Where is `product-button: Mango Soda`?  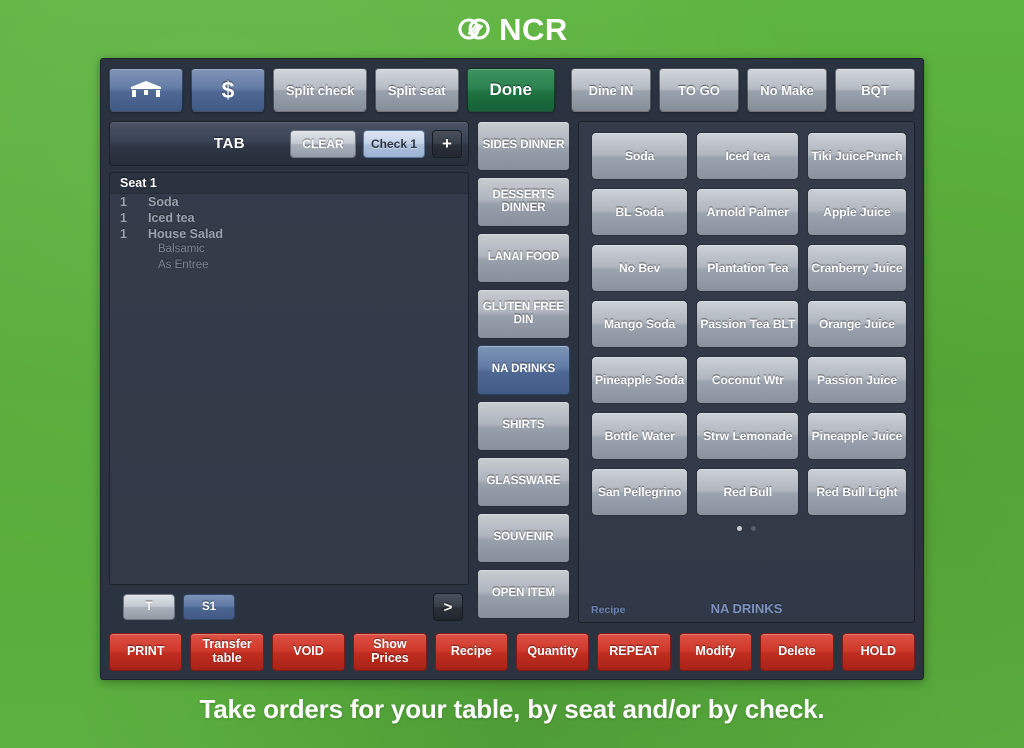 product-button: Mango Soda is located at coordinates (640, 324).